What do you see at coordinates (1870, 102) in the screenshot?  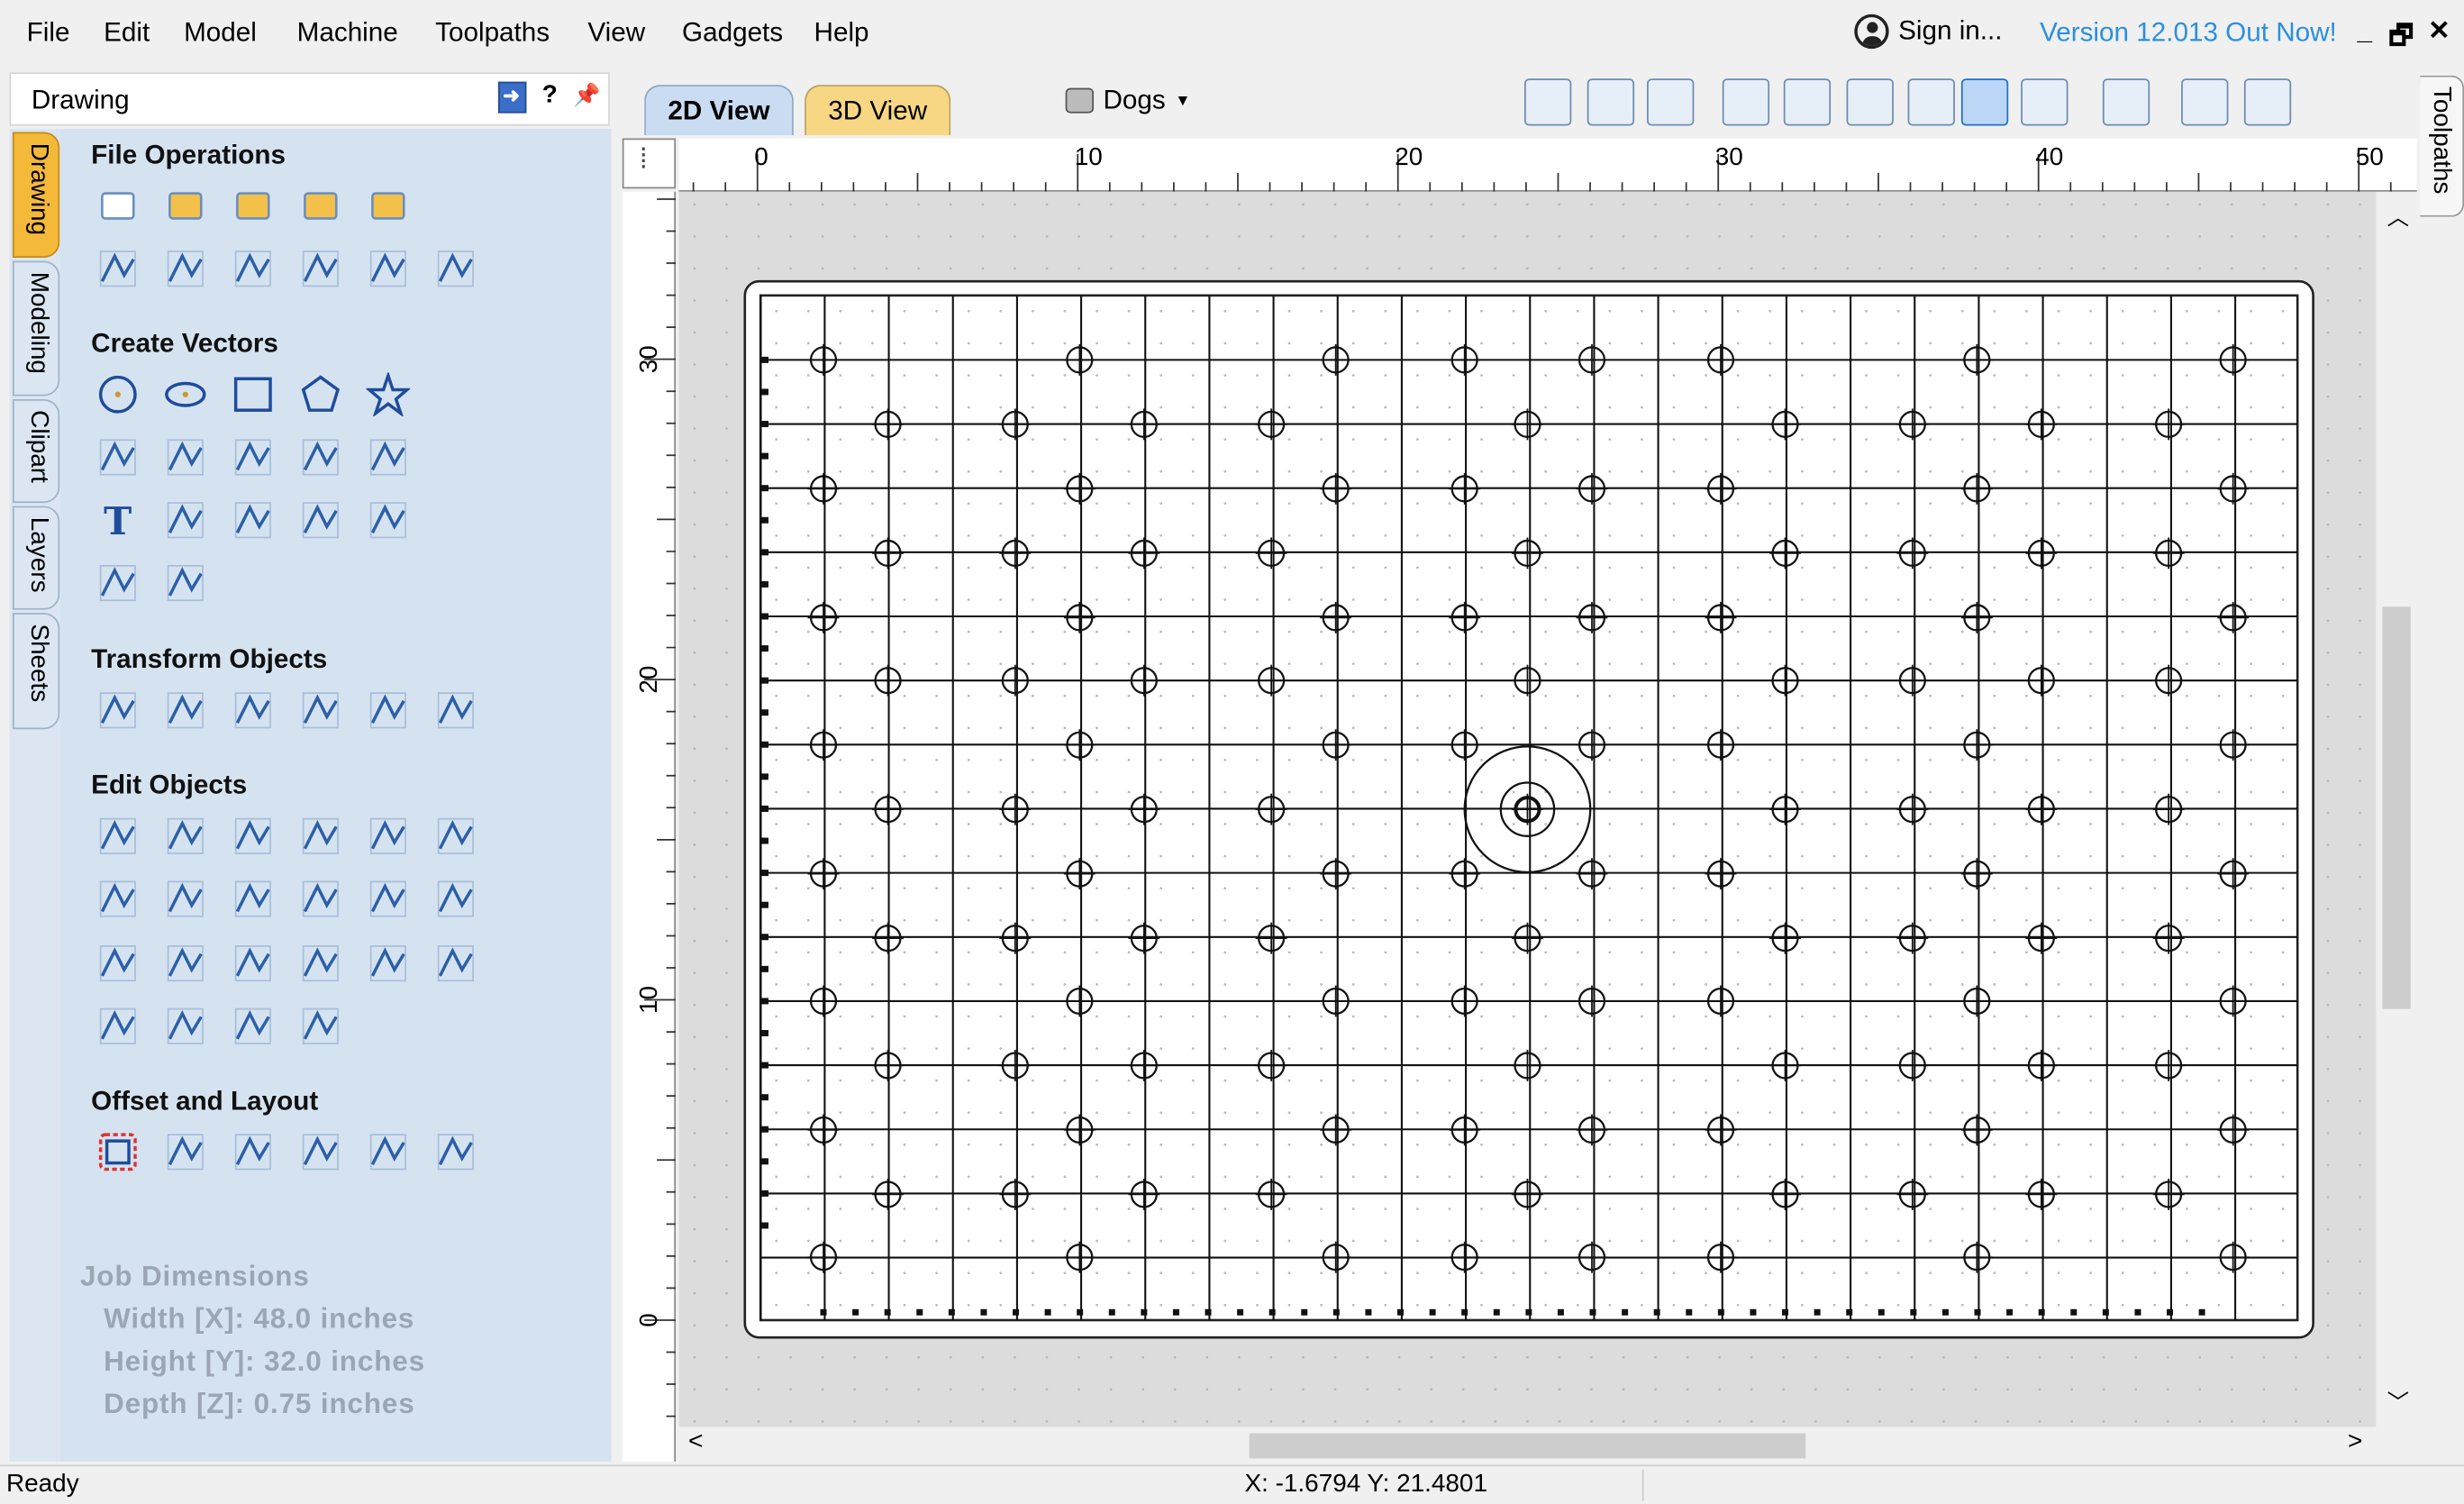 I see `zoom-extents-icon` at bounding box center [1870, 102].